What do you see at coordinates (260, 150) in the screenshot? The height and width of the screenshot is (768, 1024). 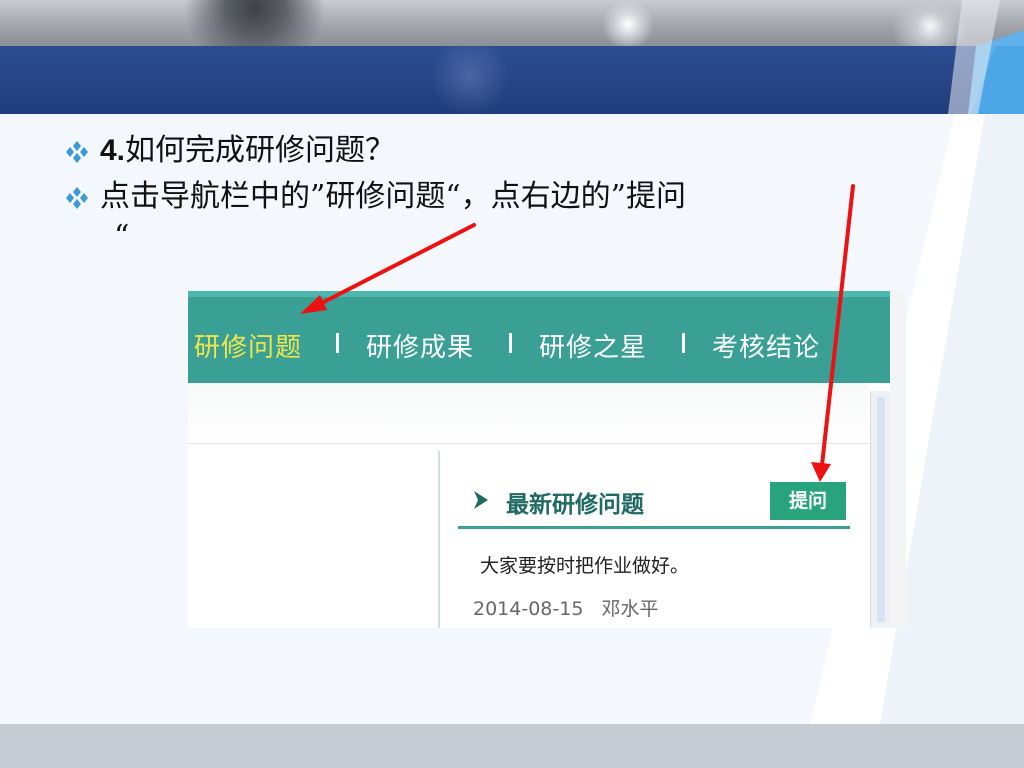 I see `bullet-text: 如何完成研修问题？` at bounding box center [260, 150].